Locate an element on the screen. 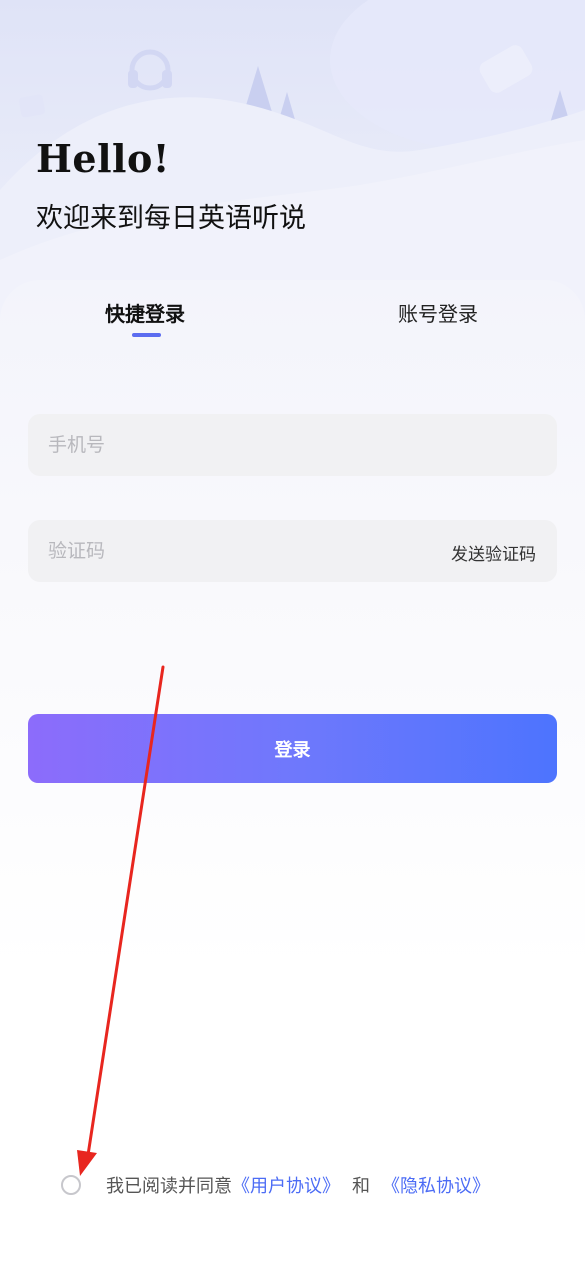 The height and width of the screenshot is (1267, 585). agreement-row: 我已阅读并同意 《用户协议》 和 《隐私协议》 is located at coordinates (275, 1185).